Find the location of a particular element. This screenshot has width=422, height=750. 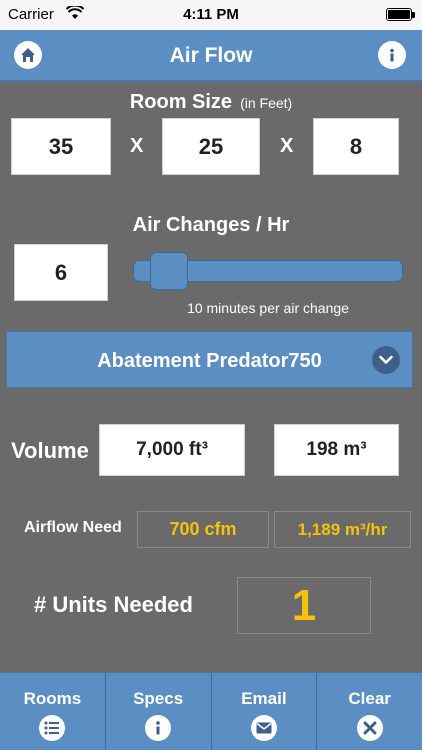

airflow-need-label: Airflow Need is located at coordinates (73, 527).